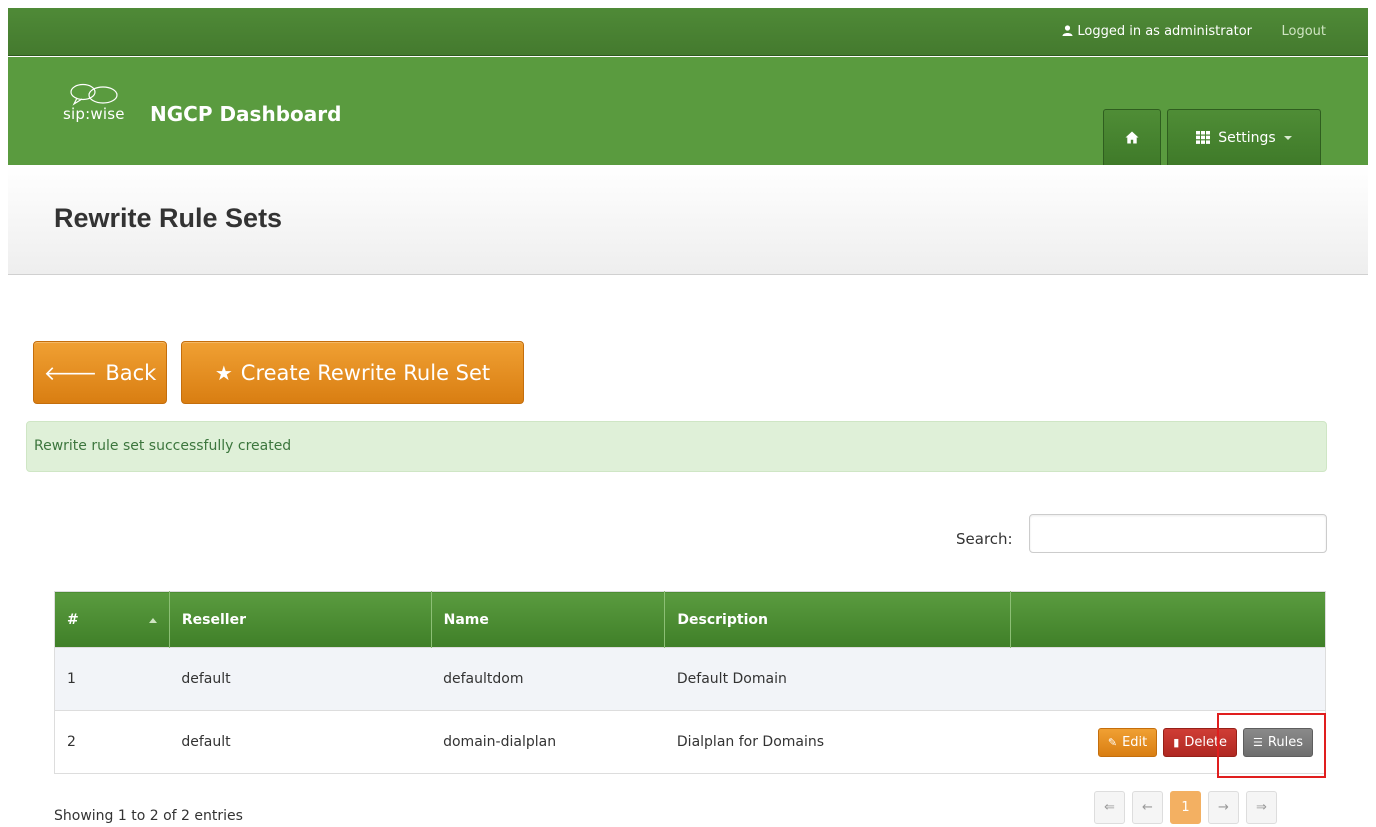  I want to click on page-1-button: 1, so click(1185, 807).